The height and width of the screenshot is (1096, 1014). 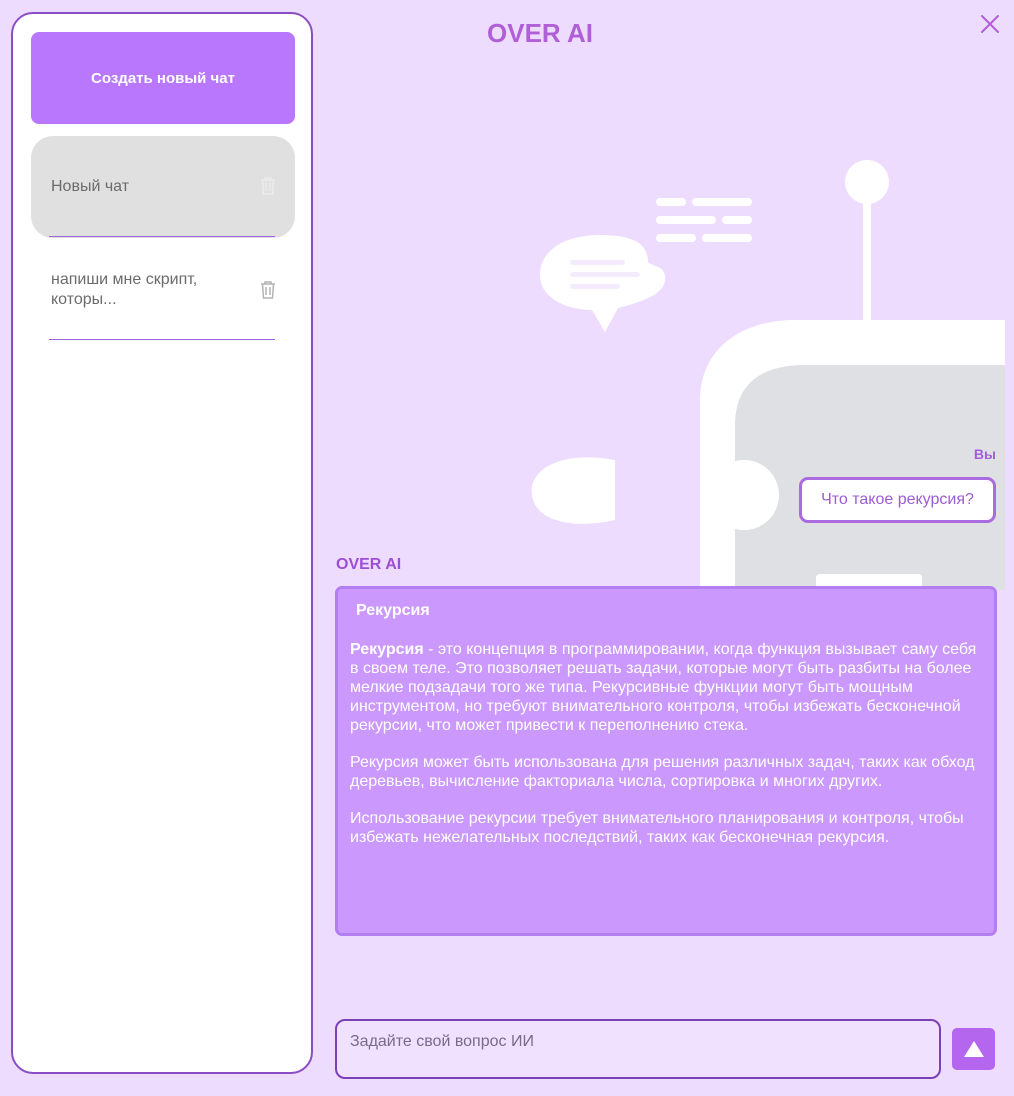 What do you see at coordinates (163, 78) in the screenshot?
I see `new-chat-button: Создать новый чат` at bounding box center [163, 78].